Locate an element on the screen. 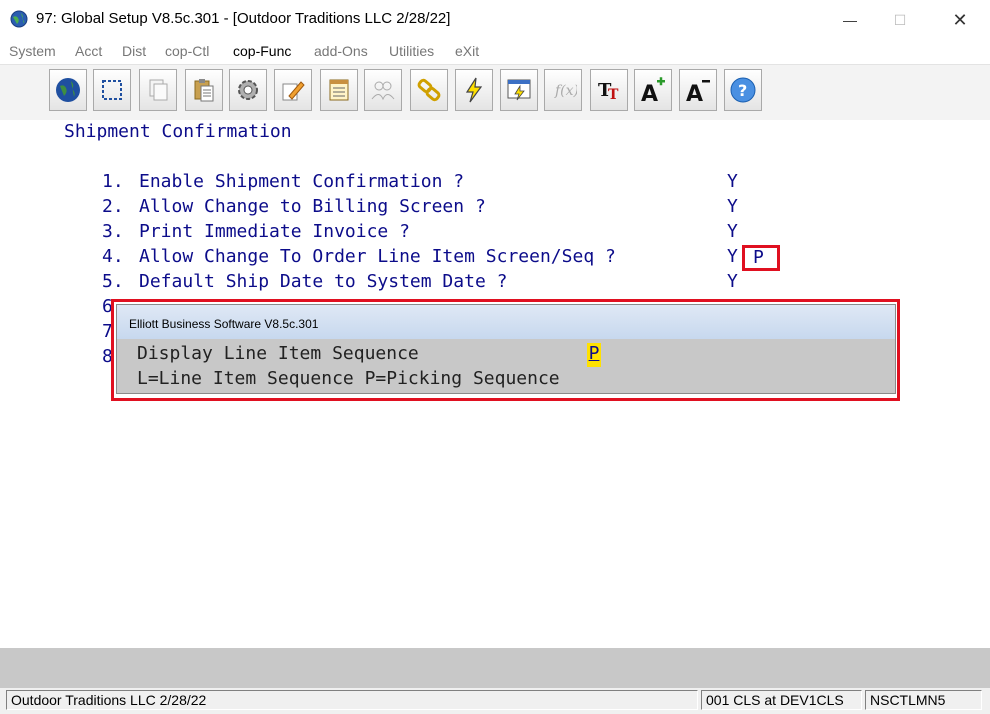 This screenshot has height=714, width=990. menu-cop-ctl: cop-Ctl is located at coordinates (187, 51).